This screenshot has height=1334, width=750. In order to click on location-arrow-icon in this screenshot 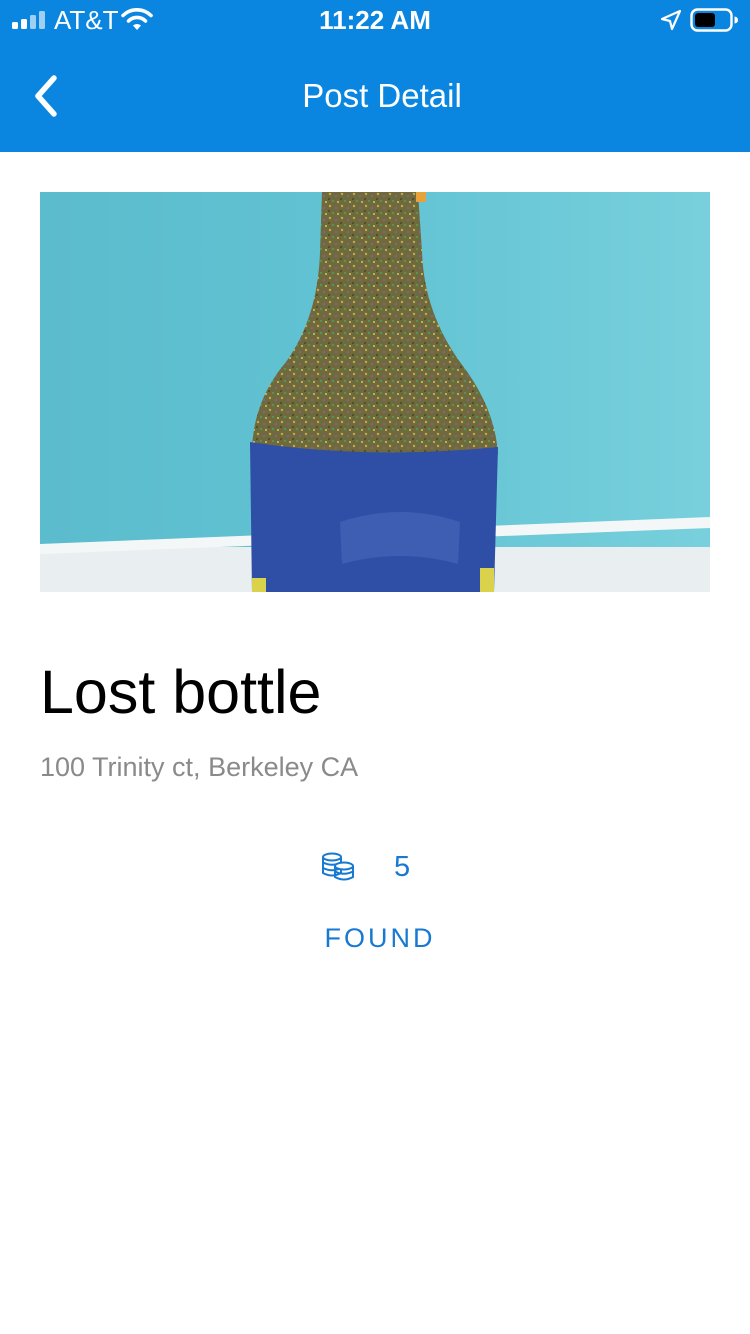, I will do `click(671, 20)`.